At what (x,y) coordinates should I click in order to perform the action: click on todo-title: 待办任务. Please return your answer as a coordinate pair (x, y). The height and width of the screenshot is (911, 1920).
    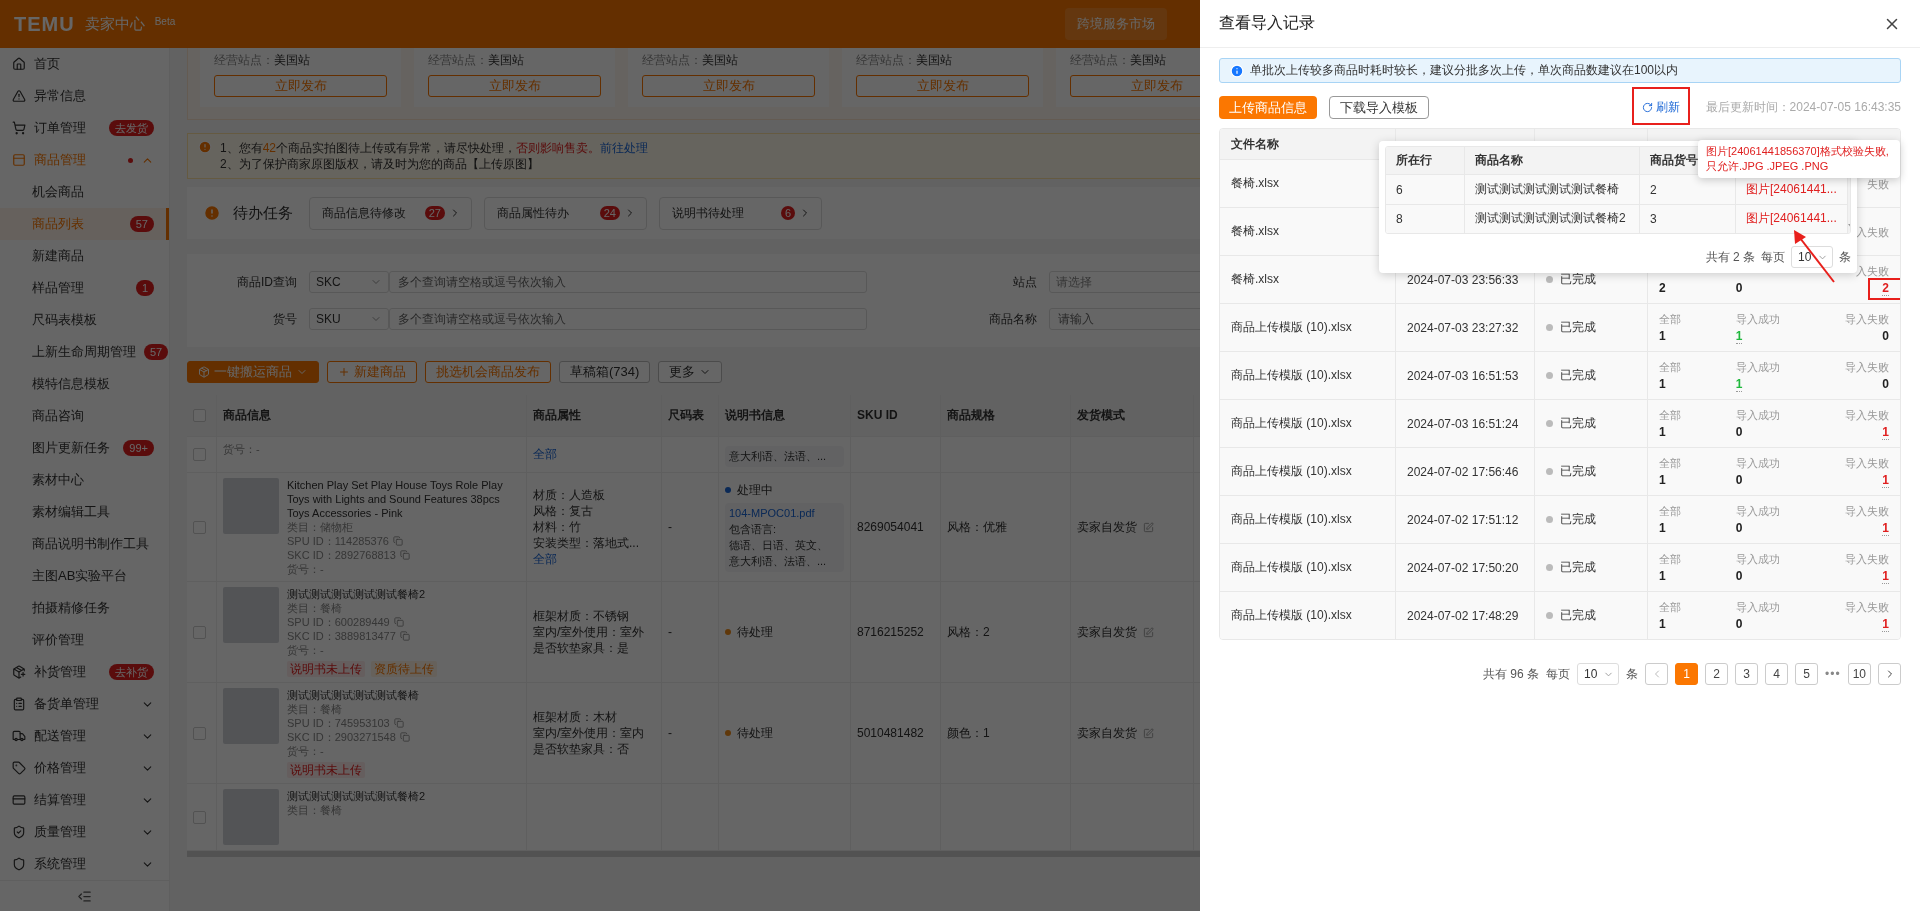
    Looking at the image, I should click on (263, 213).